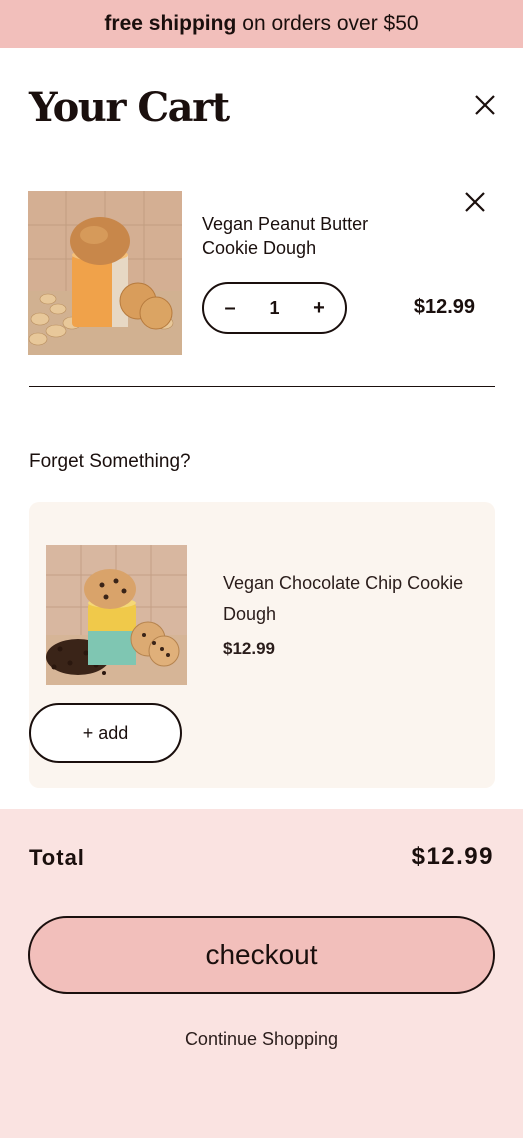 This screenshot has width=523, height=1138. I want to click on upsell-product-price: $12.99, so click(249, 648).